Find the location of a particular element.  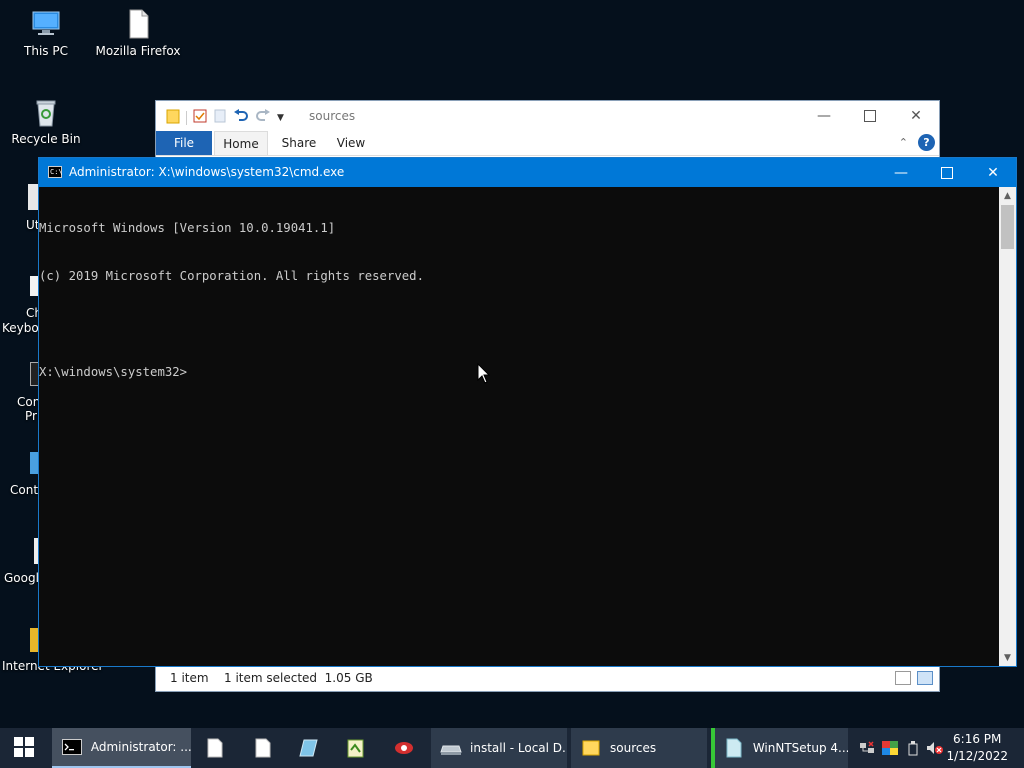

taskbar-button-sources: sources is located at coordinates (639, 748).